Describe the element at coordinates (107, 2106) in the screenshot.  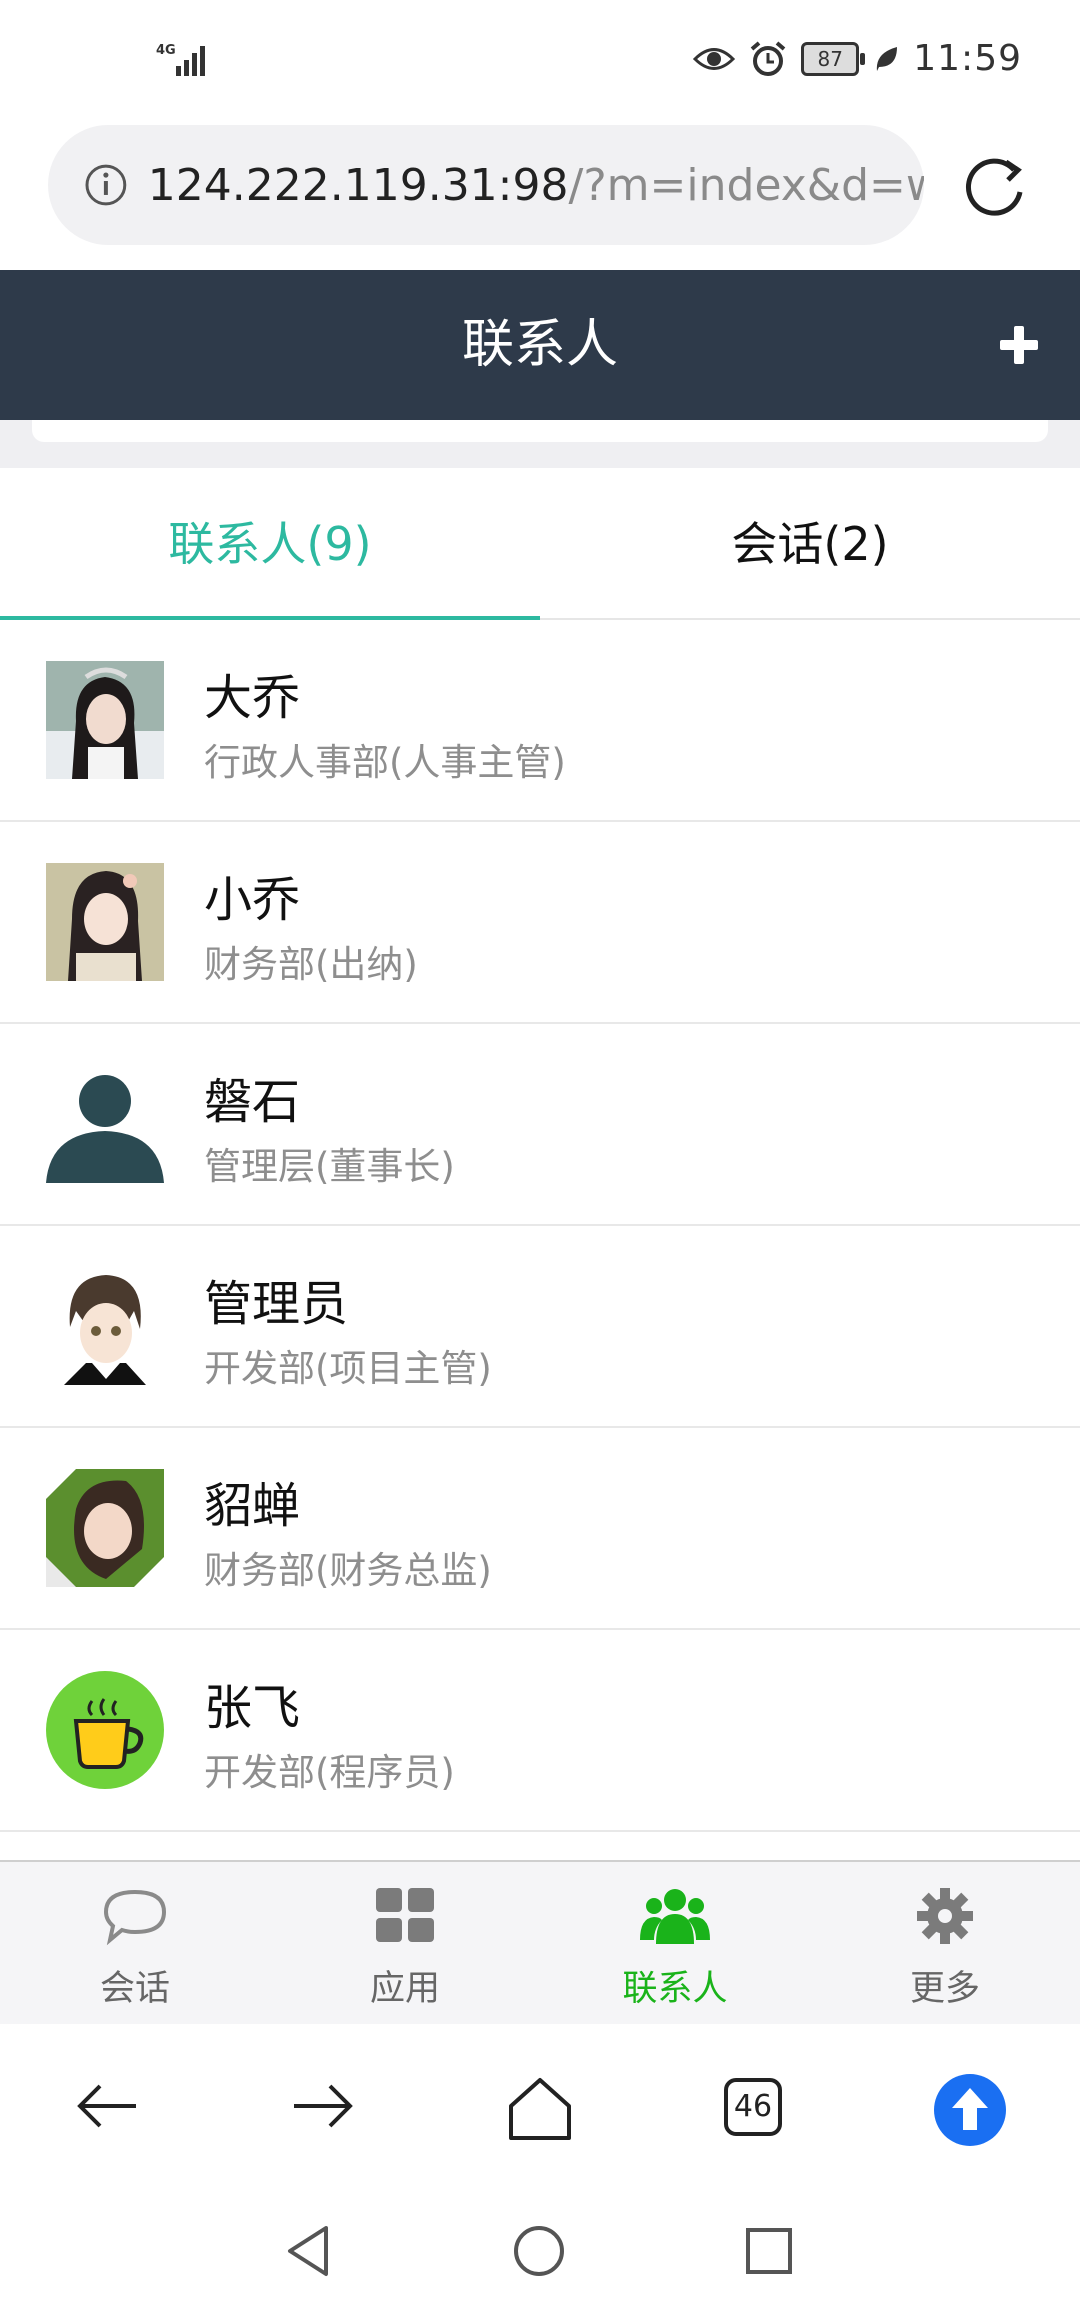
I see `back-arrow-icon` at that location.